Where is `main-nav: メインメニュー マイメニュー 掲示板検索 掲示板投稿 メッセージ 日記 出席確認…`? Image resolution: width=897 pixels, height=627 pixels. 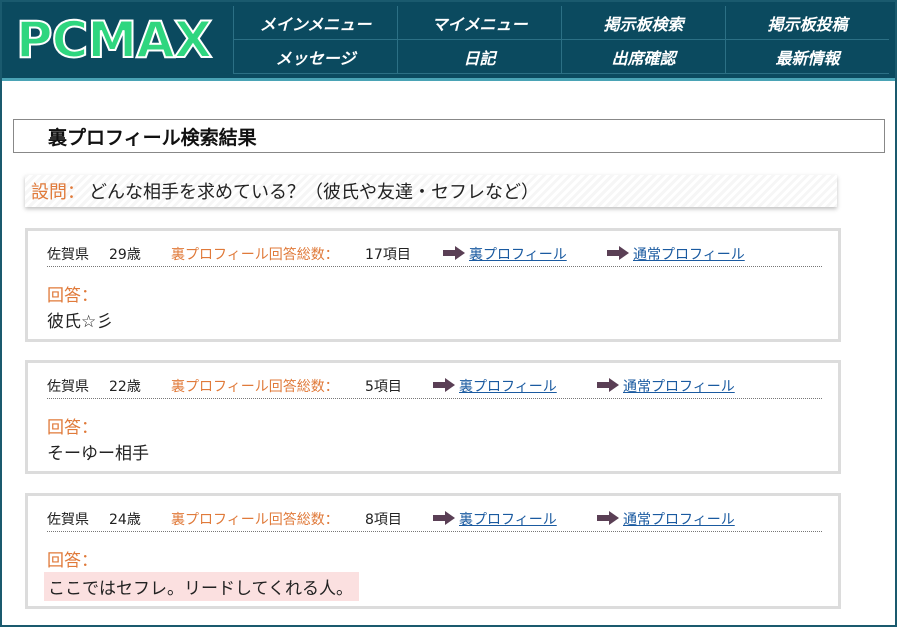
main-nav: メインメニュー マイメニュー 掲示板検索 掲示板投稿 メッセージ 日記 出席確認… is located at coordinates (561, 40).